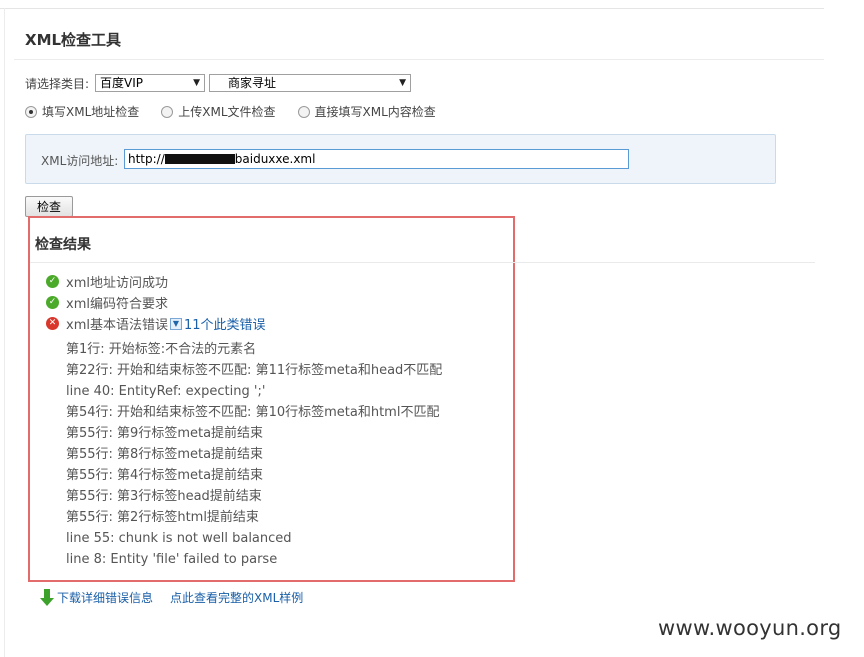 This screenshot has height=657, width=864. Describe the element at coordinates (236, 597) in the screenshot. I see `xml-sample-link: 点此查看完整的XML样例` at that location.